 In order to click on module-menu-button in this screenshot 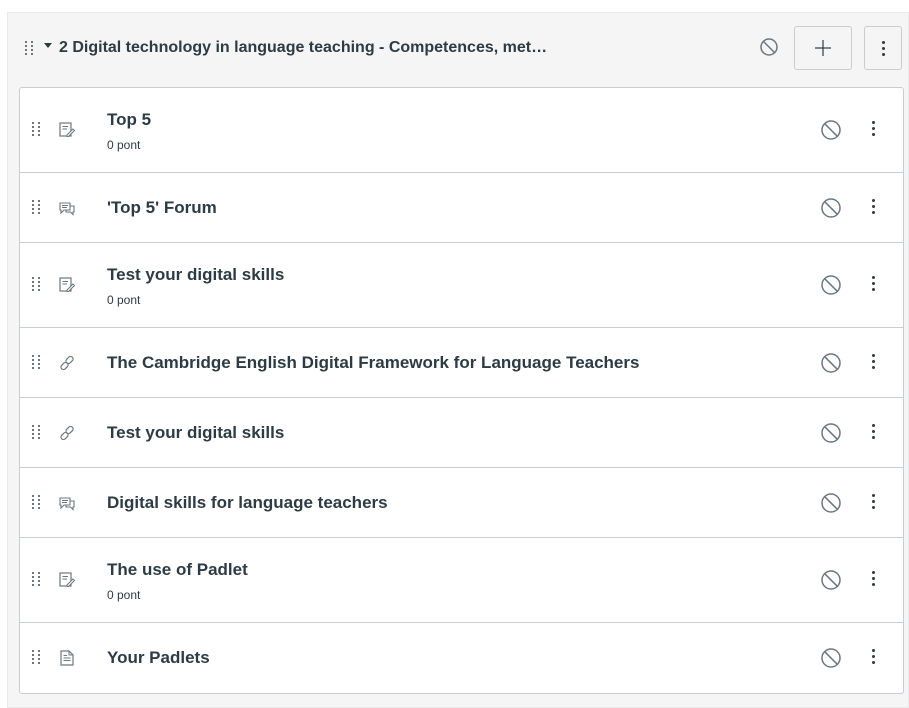, I will do `click(883, 48)`.